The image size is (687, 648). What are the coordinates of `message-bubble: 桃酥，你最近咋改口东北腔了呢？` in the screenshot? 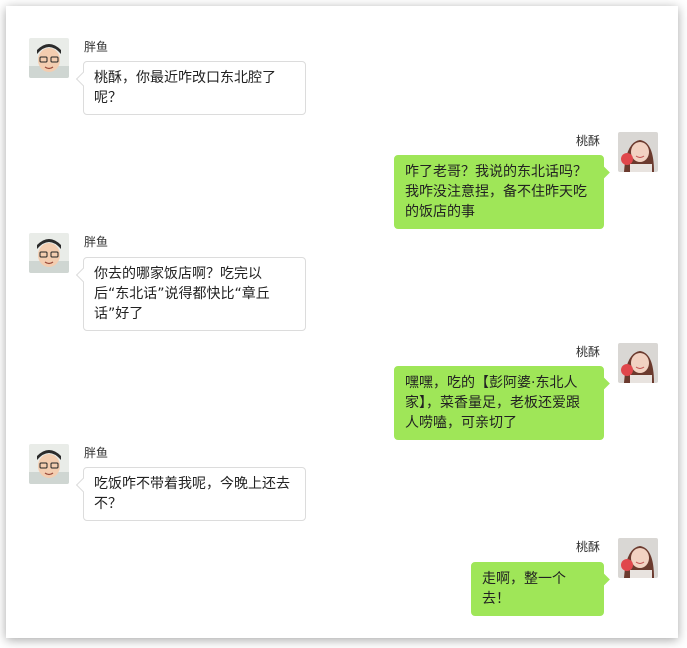 It's located at (194, 88).